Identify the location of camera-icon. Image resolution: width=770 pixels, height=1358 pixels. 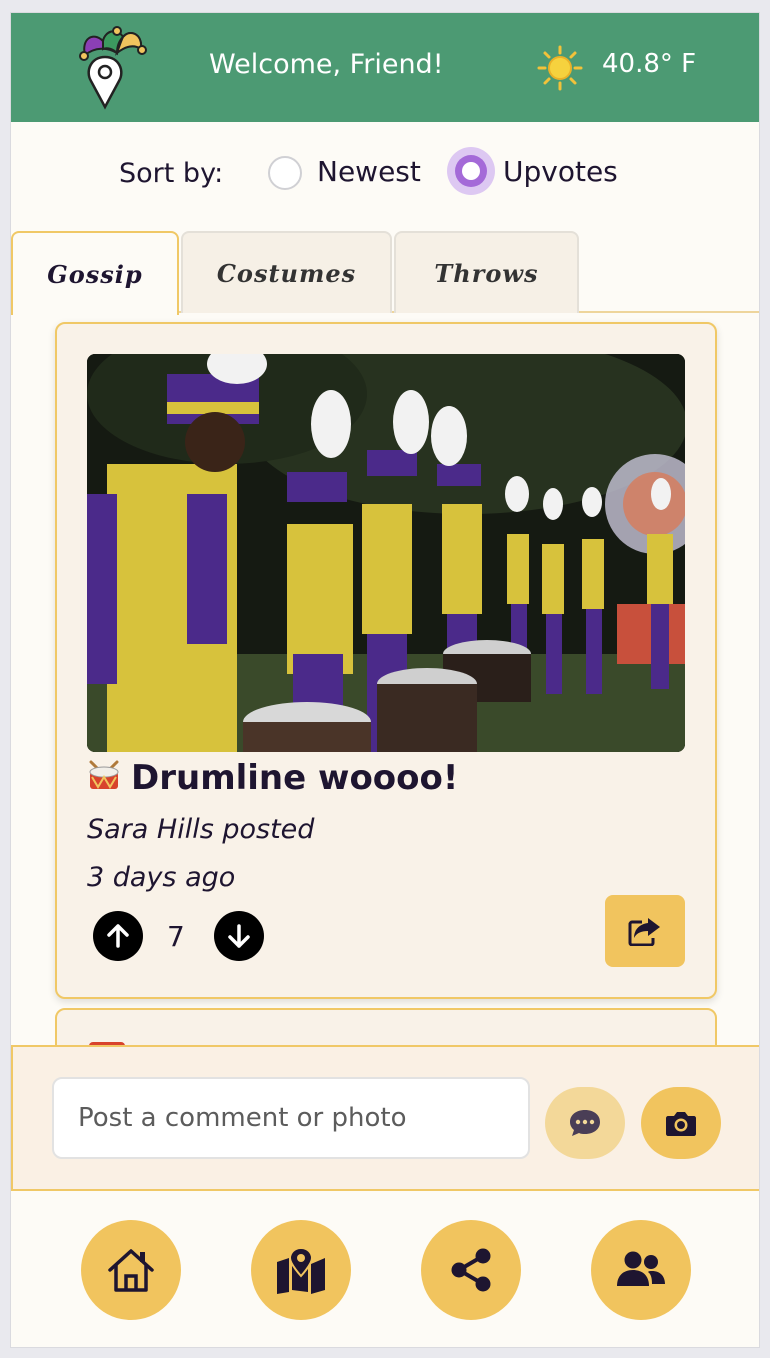
(681, 1124).